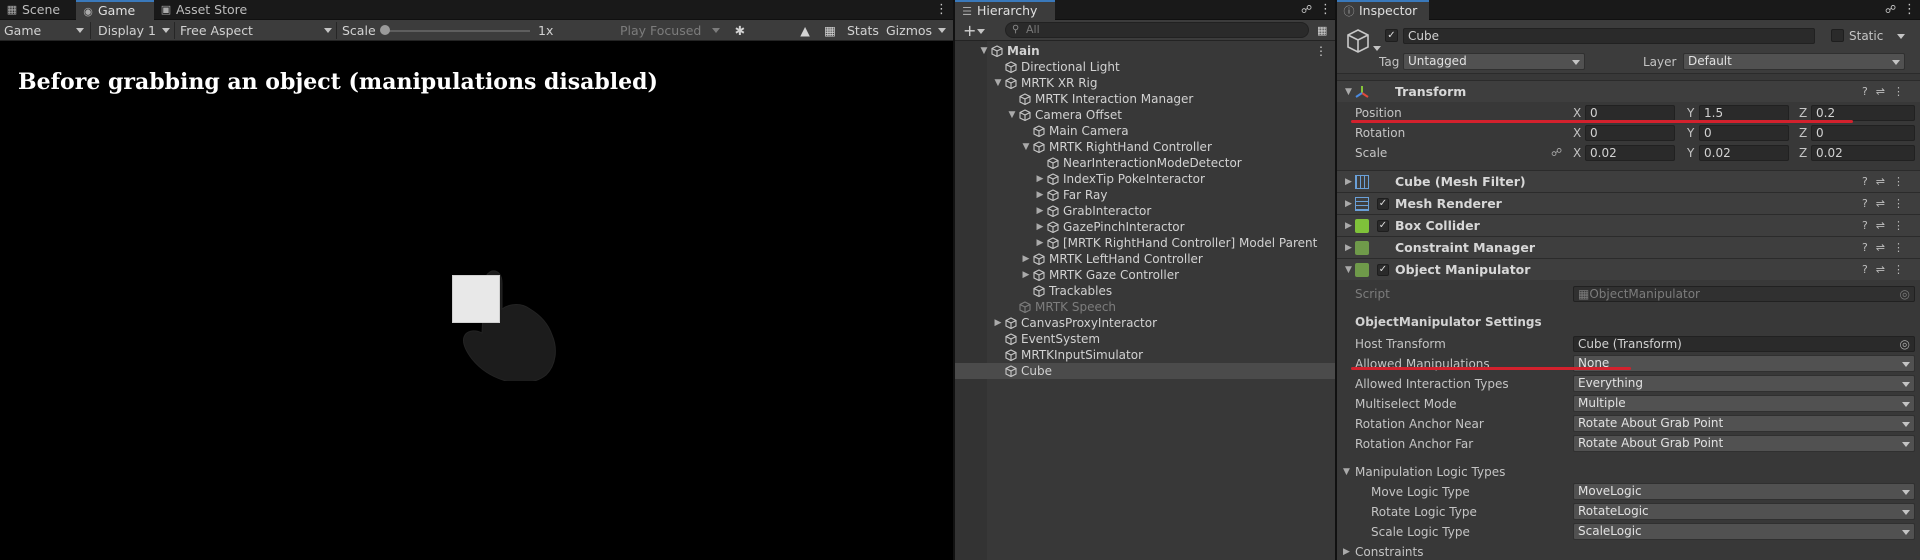 This screenshot has height=560, width=1920. I want to click on hierarchy-item: ▶ MRTK LeftHand Controller, so click(1145, 259).